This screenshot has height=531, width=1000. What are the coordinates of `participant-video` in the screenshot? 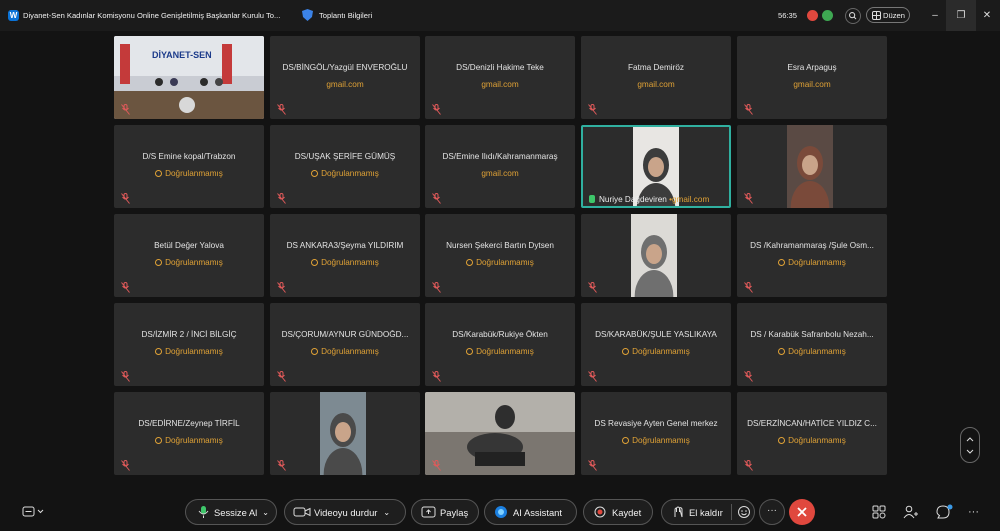 It's located at (500, 433).